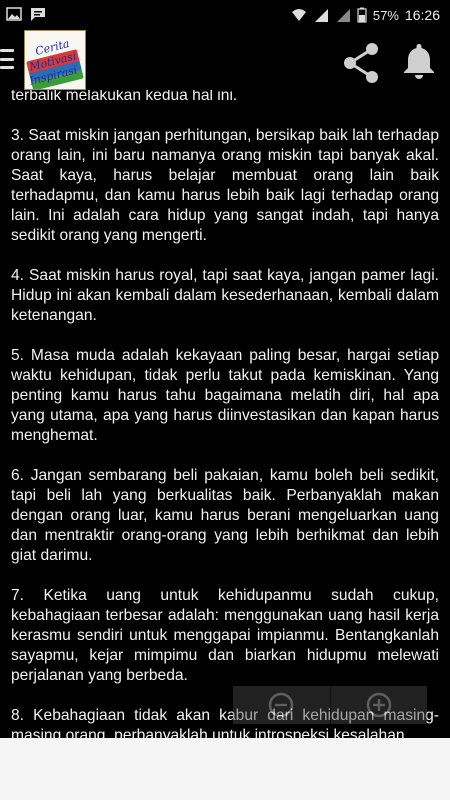  I want to click on status-right: 57% 16:26, so click(365, 15).